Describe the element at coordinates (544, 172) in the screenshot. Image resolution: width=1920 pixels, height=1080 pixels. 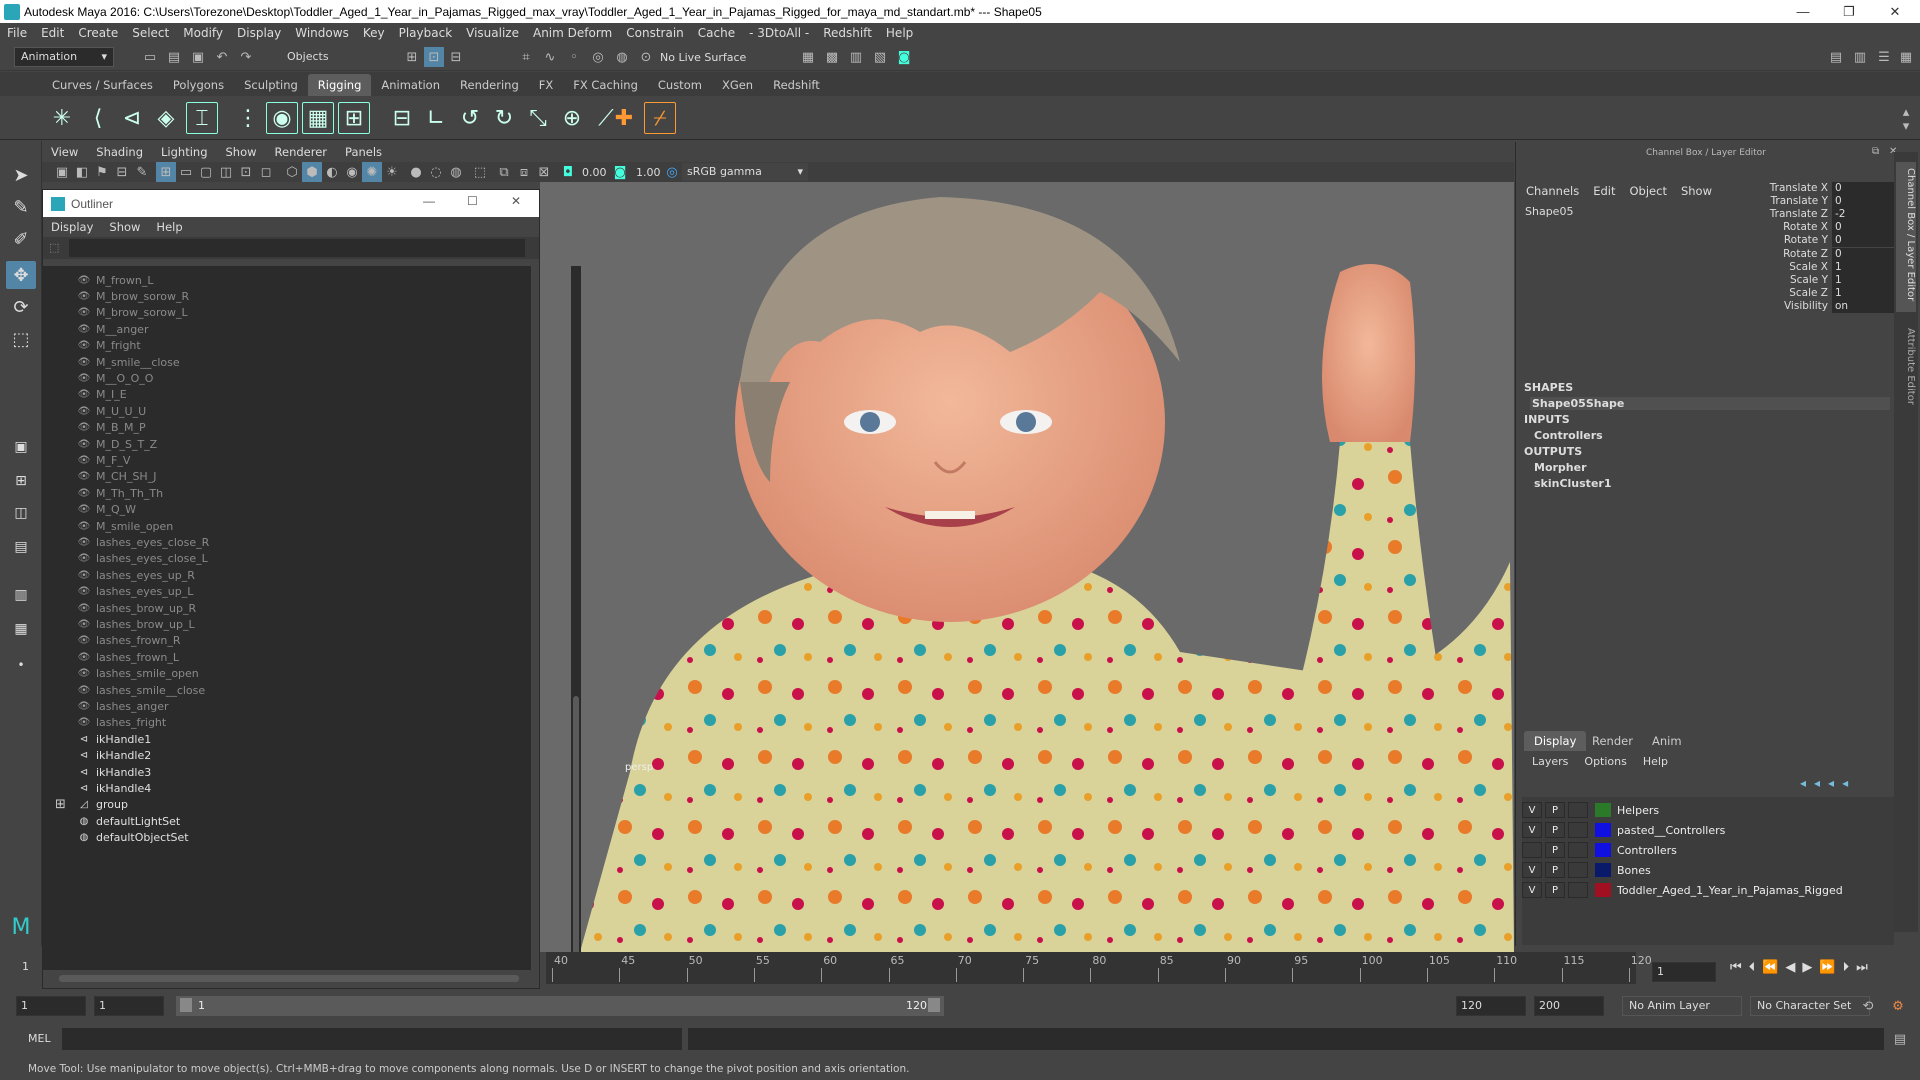
I see `xray-active-icon: ⊠` at that location.